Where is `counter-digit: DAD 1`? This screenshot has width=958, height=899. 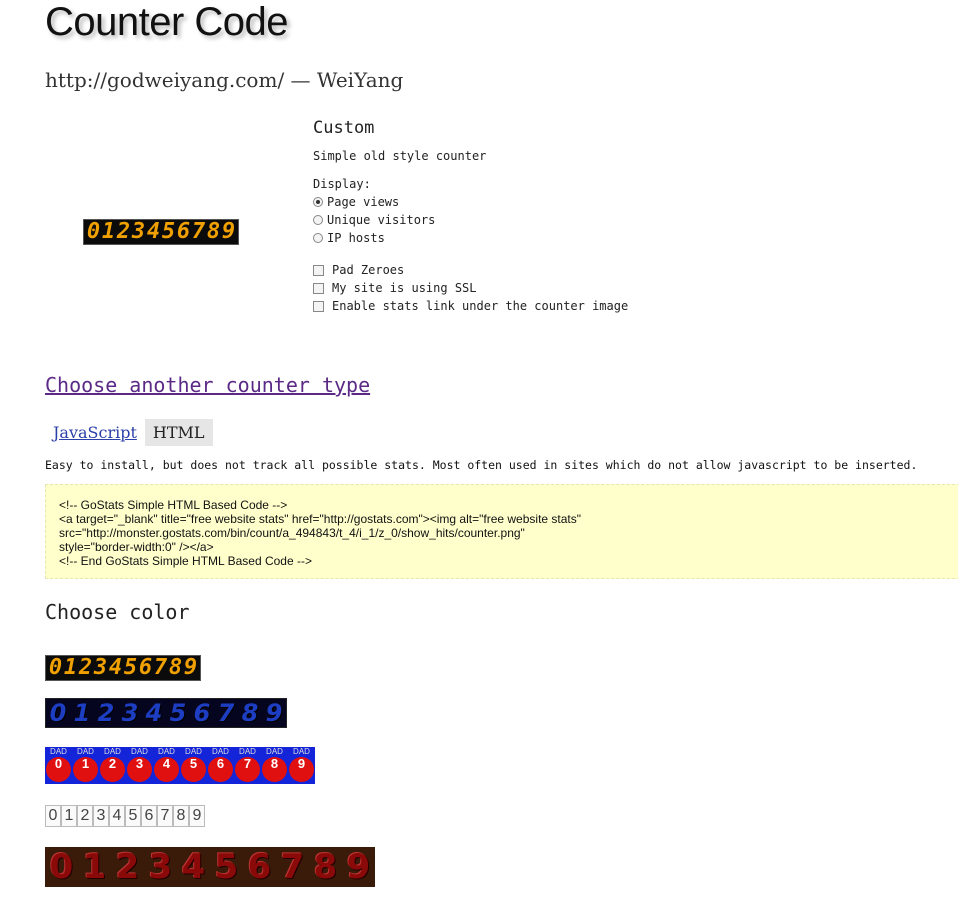 counter-digit: DAD 1 is located at coordinates (85, 765).